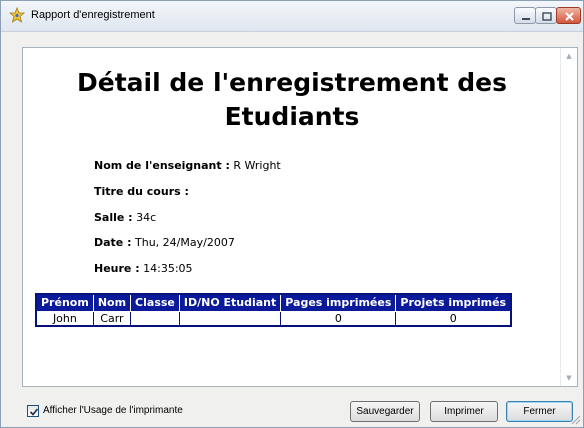 Image resolution: width=584 pixels, height=428 pixels. Describe the element at coordinates (113, 242) in the screenshot. I see `date-label: Date :` at that location.